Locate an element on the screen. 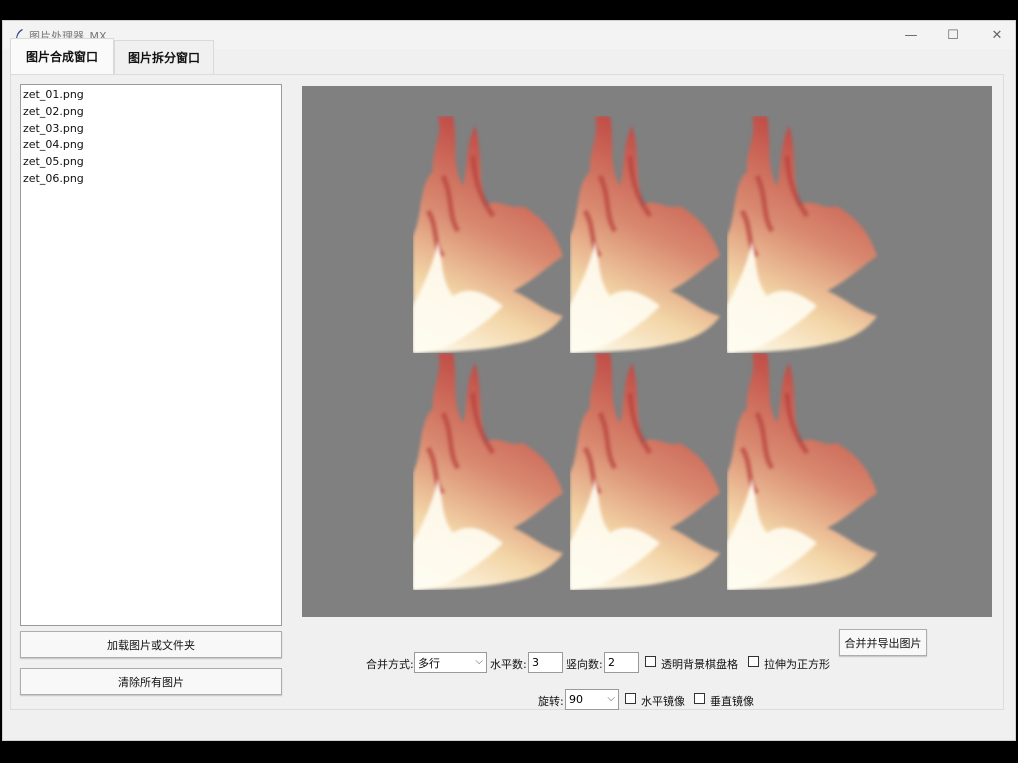 The width and height of the screenshot is (1018, 763). tab-split: 图片拆分窗口 is located at coordinates (164, 57).